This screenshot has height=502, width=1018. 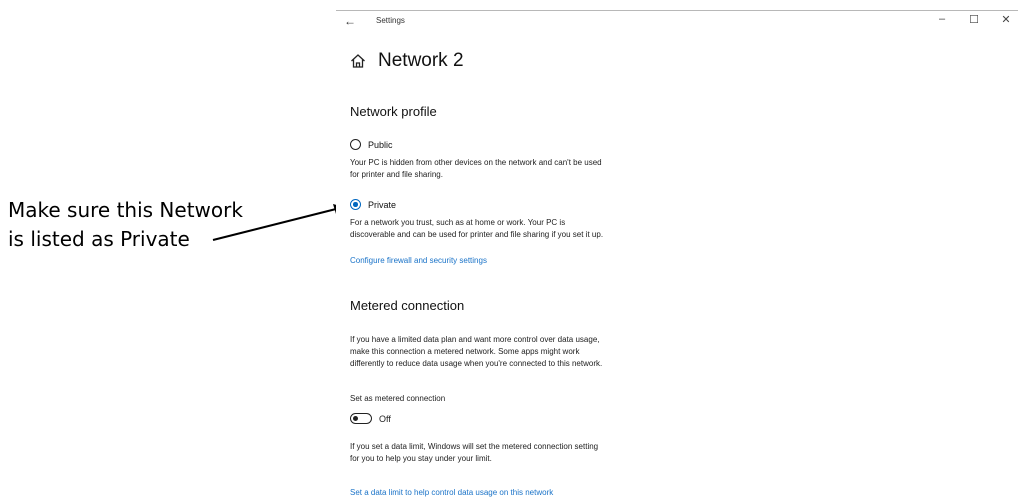 I want to click on metered-connection-heading: Metered connection, so click(x=407, y=305).